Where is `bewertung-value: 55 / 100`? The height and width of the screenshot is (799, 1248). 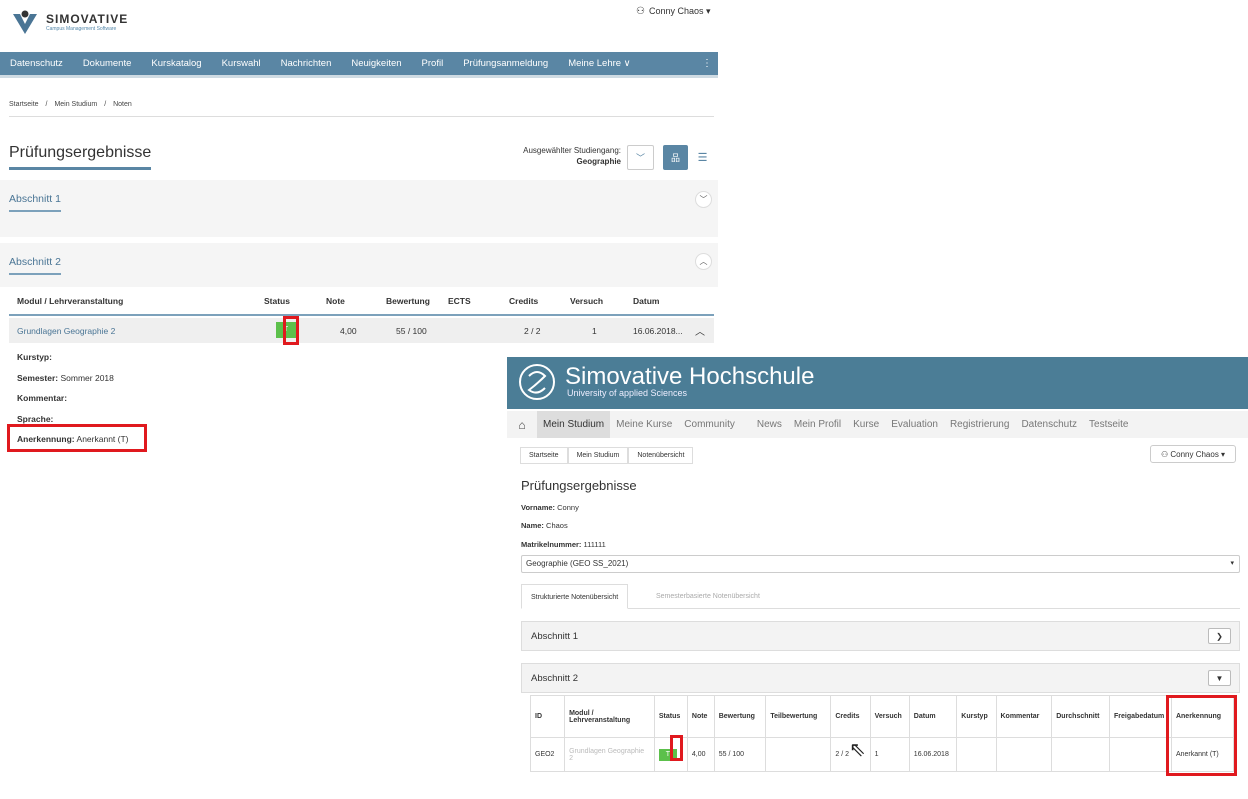
bewertung-value: 55 / 100 is located at coordinates (411, 331).